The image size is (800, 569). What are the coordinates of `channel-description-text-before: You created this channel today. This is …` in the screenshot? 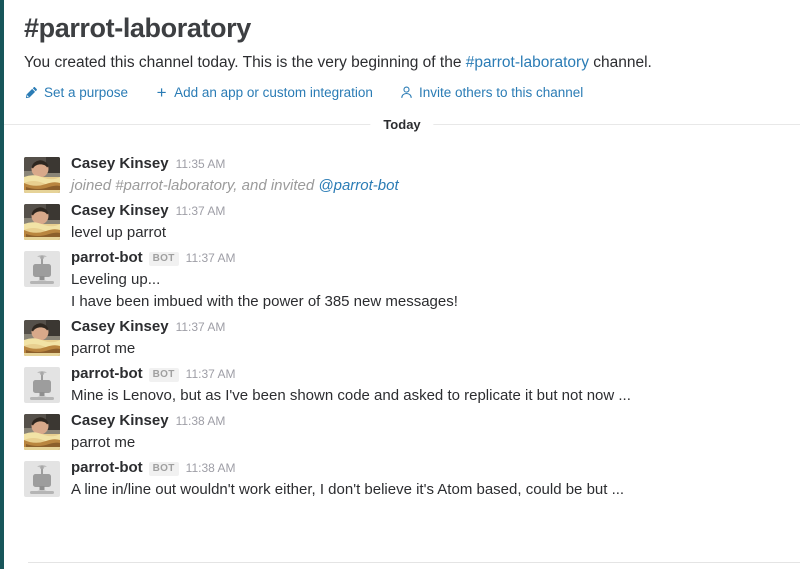 It's located at (245, 63).